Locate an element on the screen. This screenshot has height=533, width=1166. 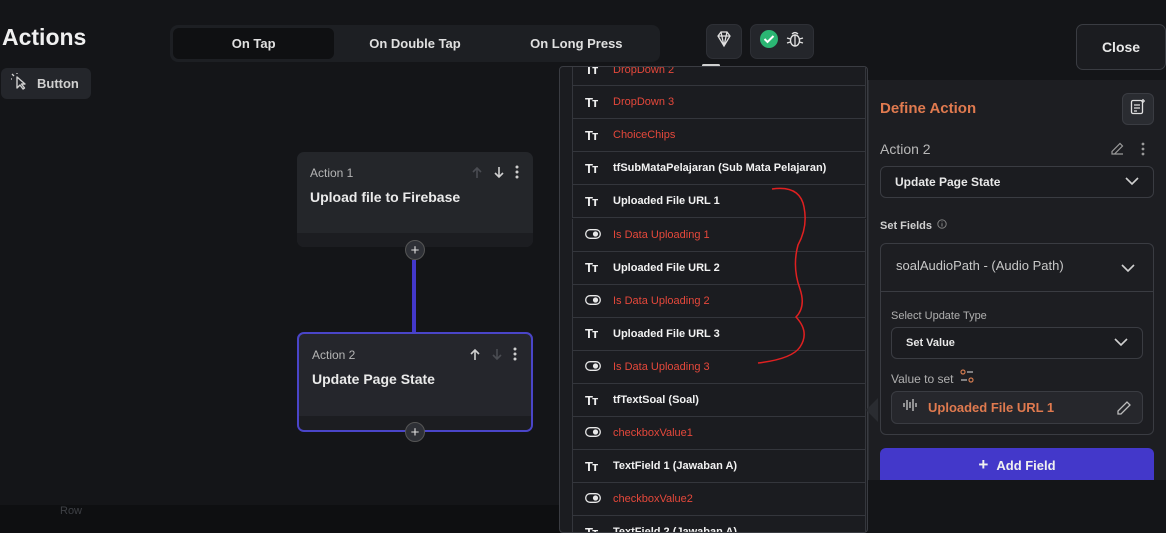
action-card-name: Update Page State is located at coordinates (373, 379).